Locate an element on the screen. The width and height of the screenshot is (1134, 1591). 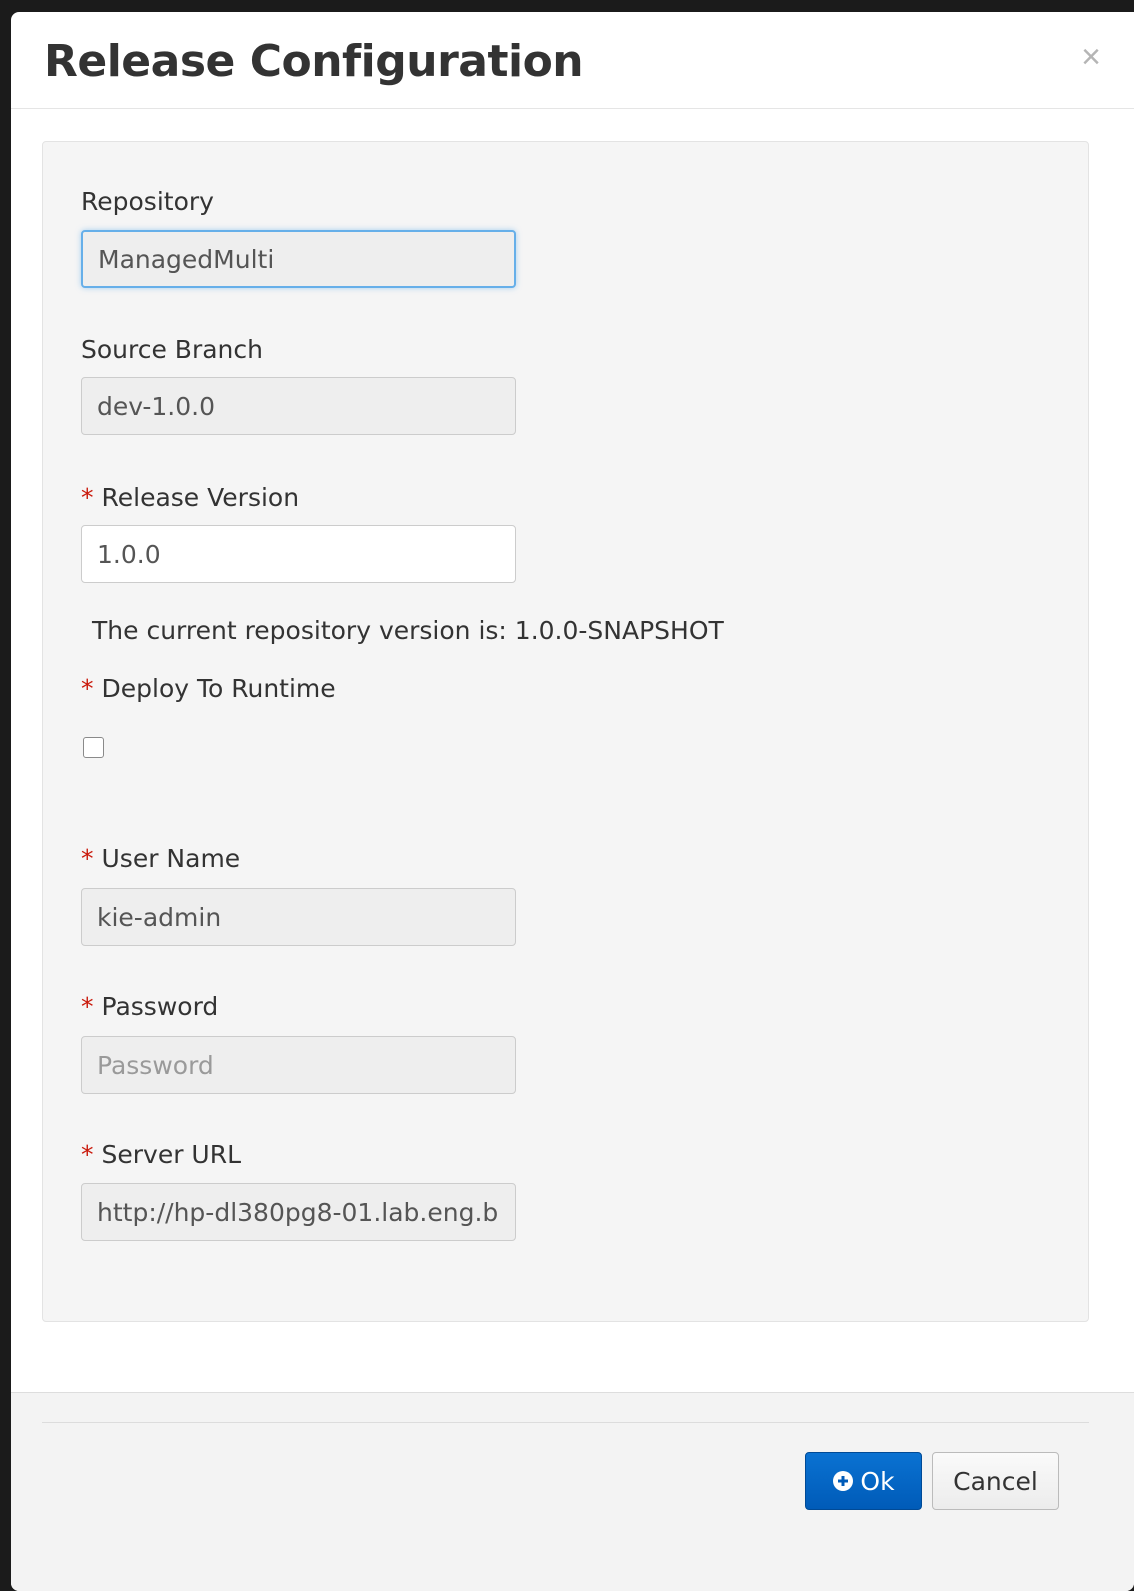
user-name-label: * User Name is located at coordinates (160, 858).